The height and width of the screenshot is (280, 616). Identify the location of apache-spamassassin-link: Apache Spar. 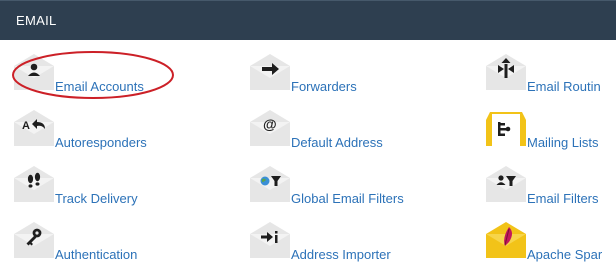
(544, 248).